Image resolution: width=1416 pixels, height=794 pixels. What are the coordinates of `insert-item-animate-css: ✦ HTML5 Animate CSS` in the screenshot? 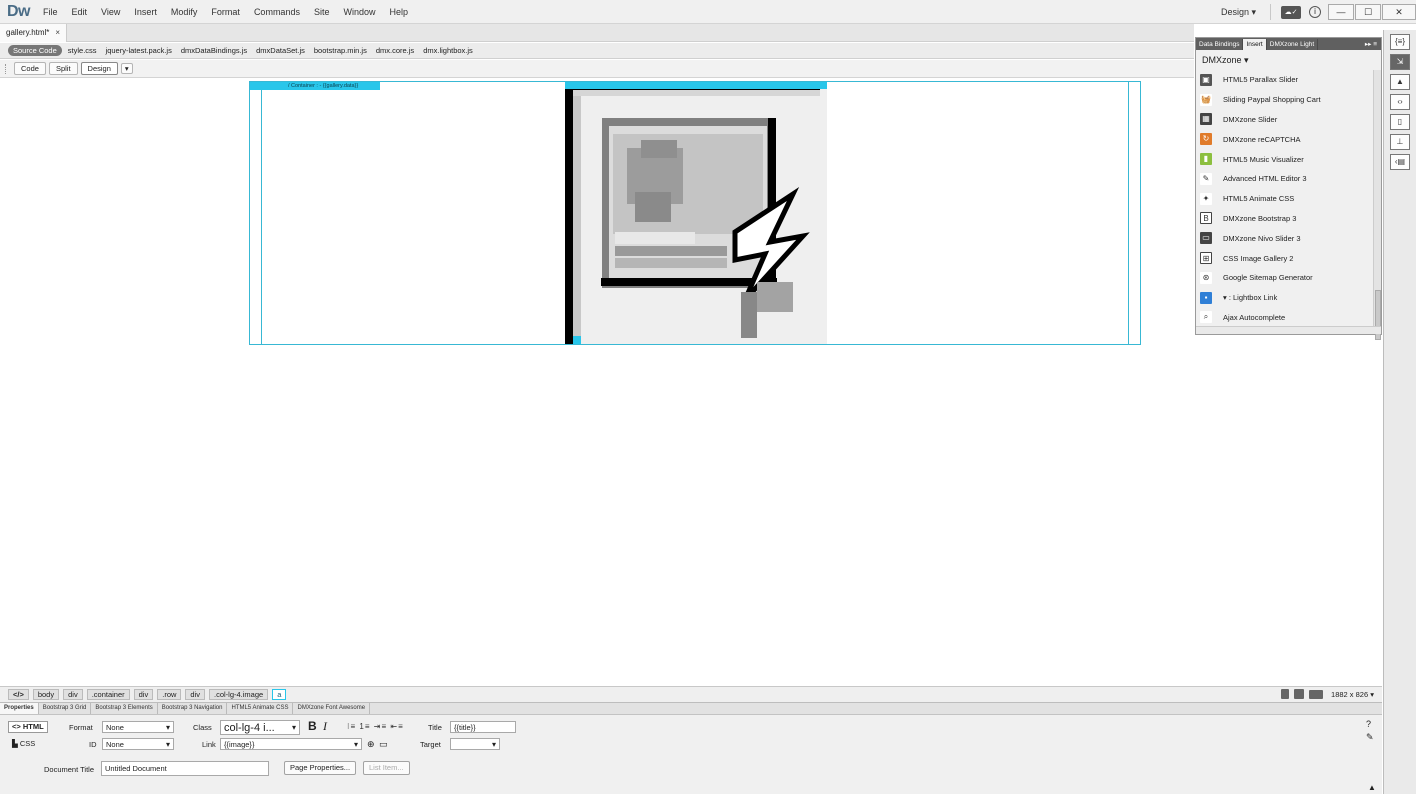 It's located at (1284, 199).